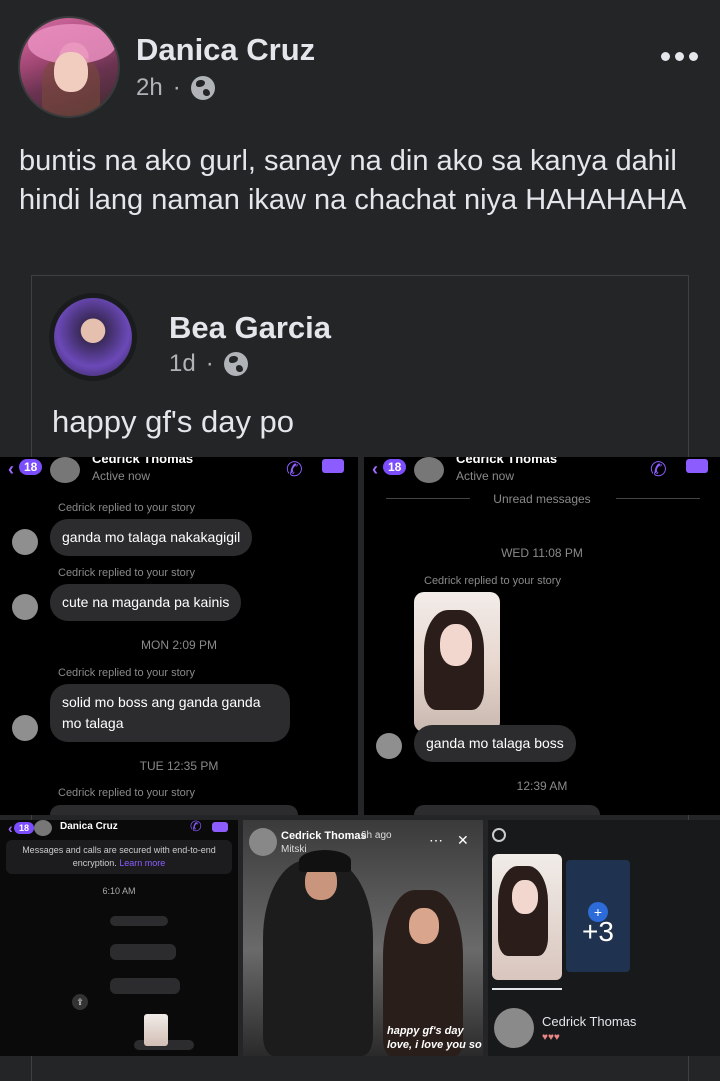 The image size is (720, 1081). I want to click on message-bubble: solid mo boss ang ganda ganda mo talaga, so click(170, 713).